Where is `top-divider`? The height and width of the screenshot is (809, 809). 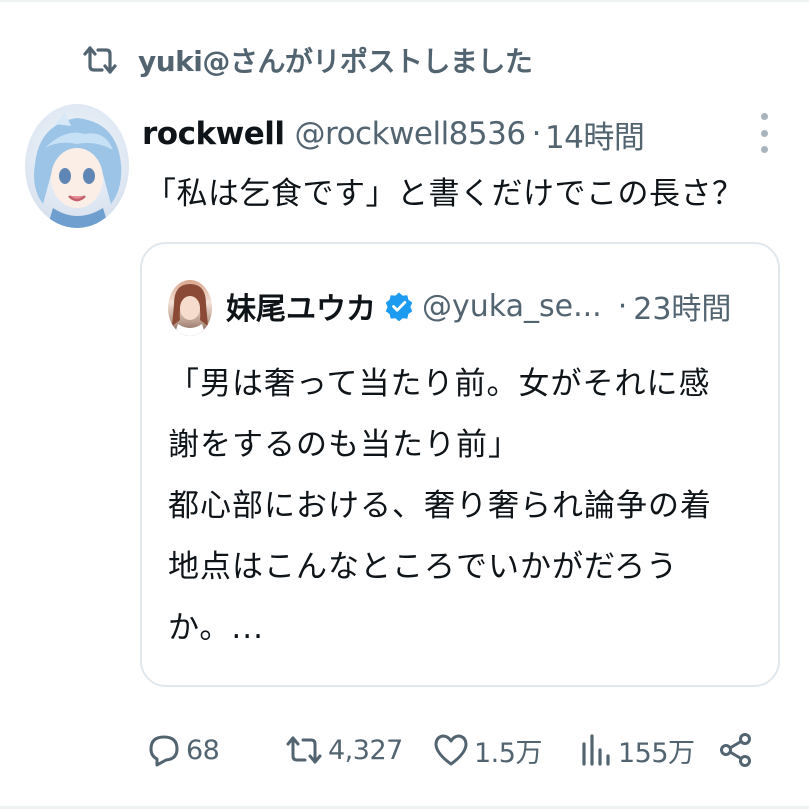
top-divider is located at coordinates (404, 1).